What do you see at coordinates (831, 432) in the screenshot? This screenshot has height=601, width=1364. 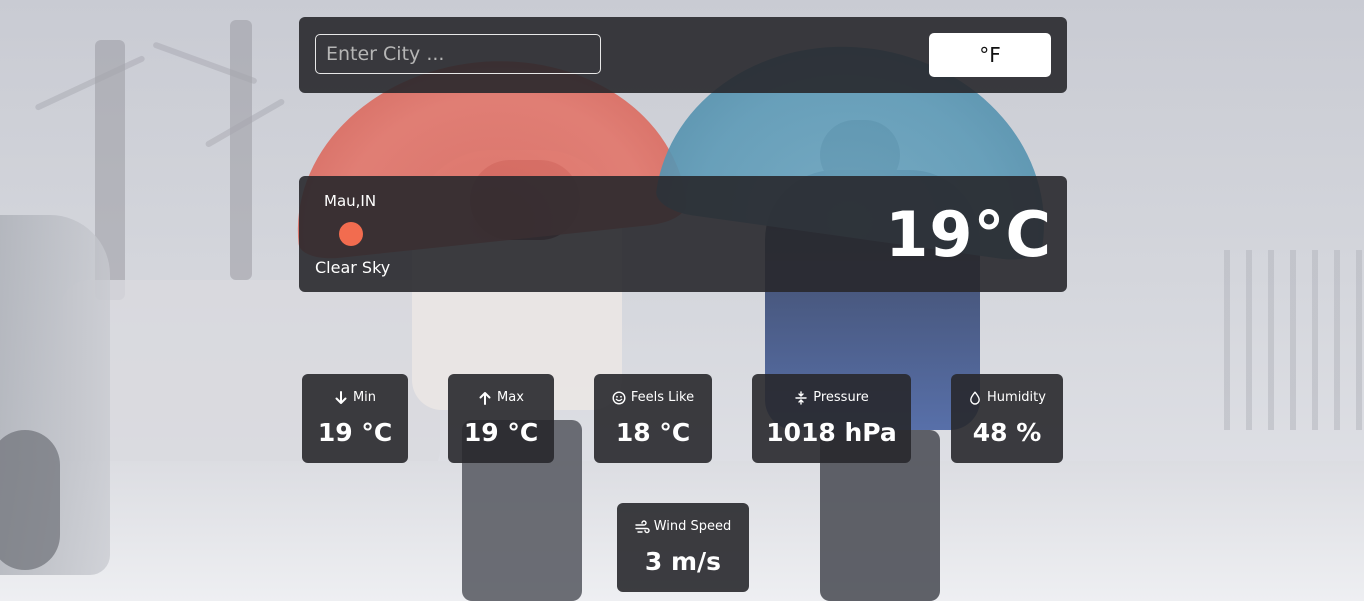 I see `stat-value-pressure: 1018 hPa` at bounding box center [831, 432].